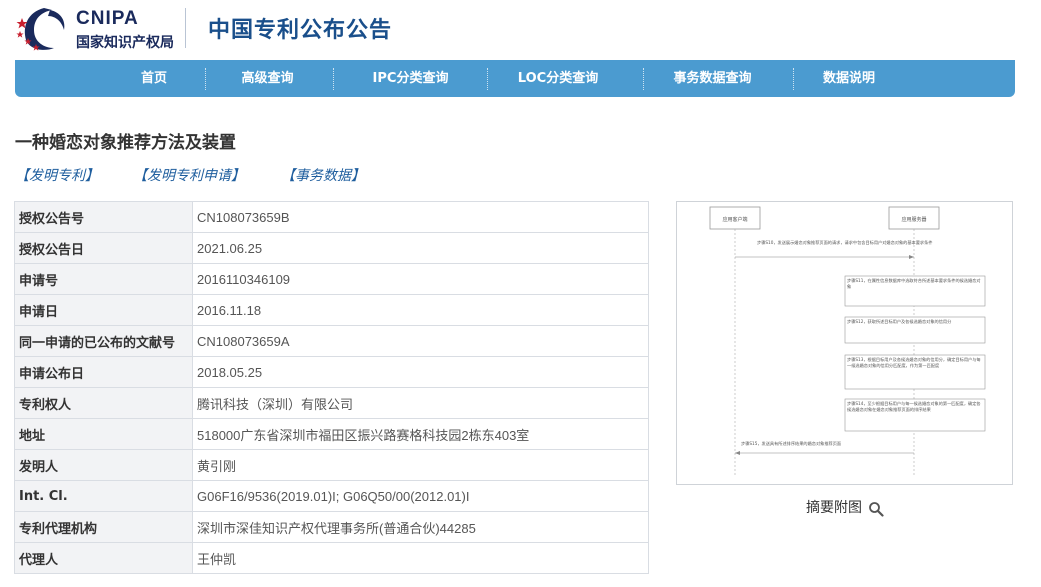  Describe the element at coordinates (125, 43) in the screenshot. I see `logo-text-agency: 国家知识产权局` at that location.